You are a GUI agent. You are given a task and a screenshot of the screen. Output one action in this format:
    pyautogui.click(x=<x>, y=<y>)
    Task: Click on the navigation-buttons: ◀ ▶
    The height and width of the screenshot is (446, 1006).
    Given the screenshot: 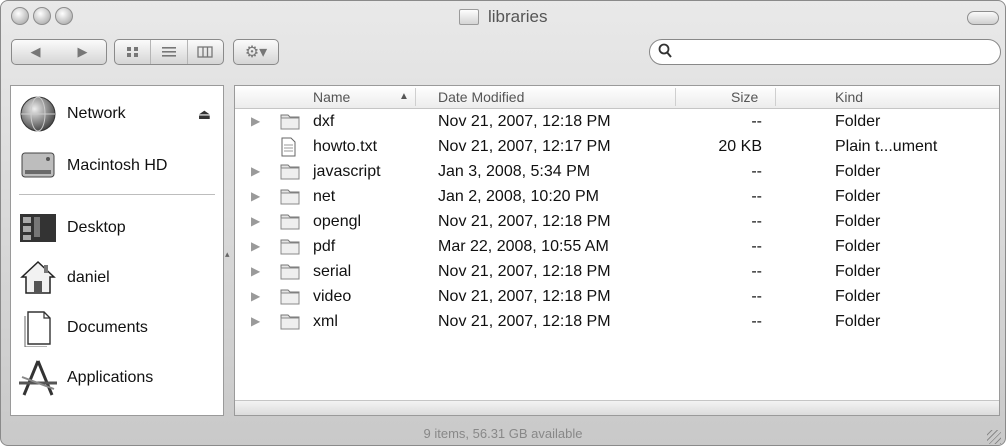 What is the action you would take?
    pyautogui.click(x=59, y=52)
    